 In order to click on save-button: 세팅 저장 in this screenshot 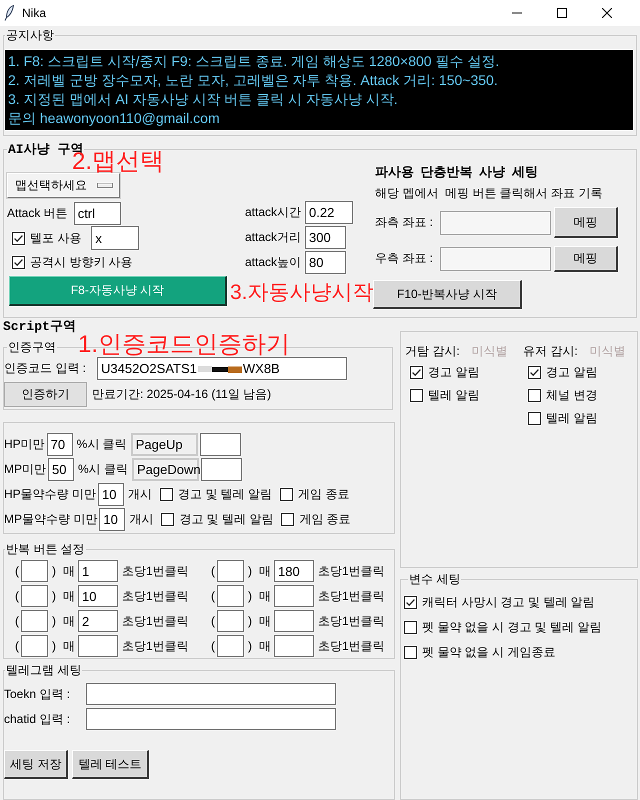, I will do `click(36, 764)`.